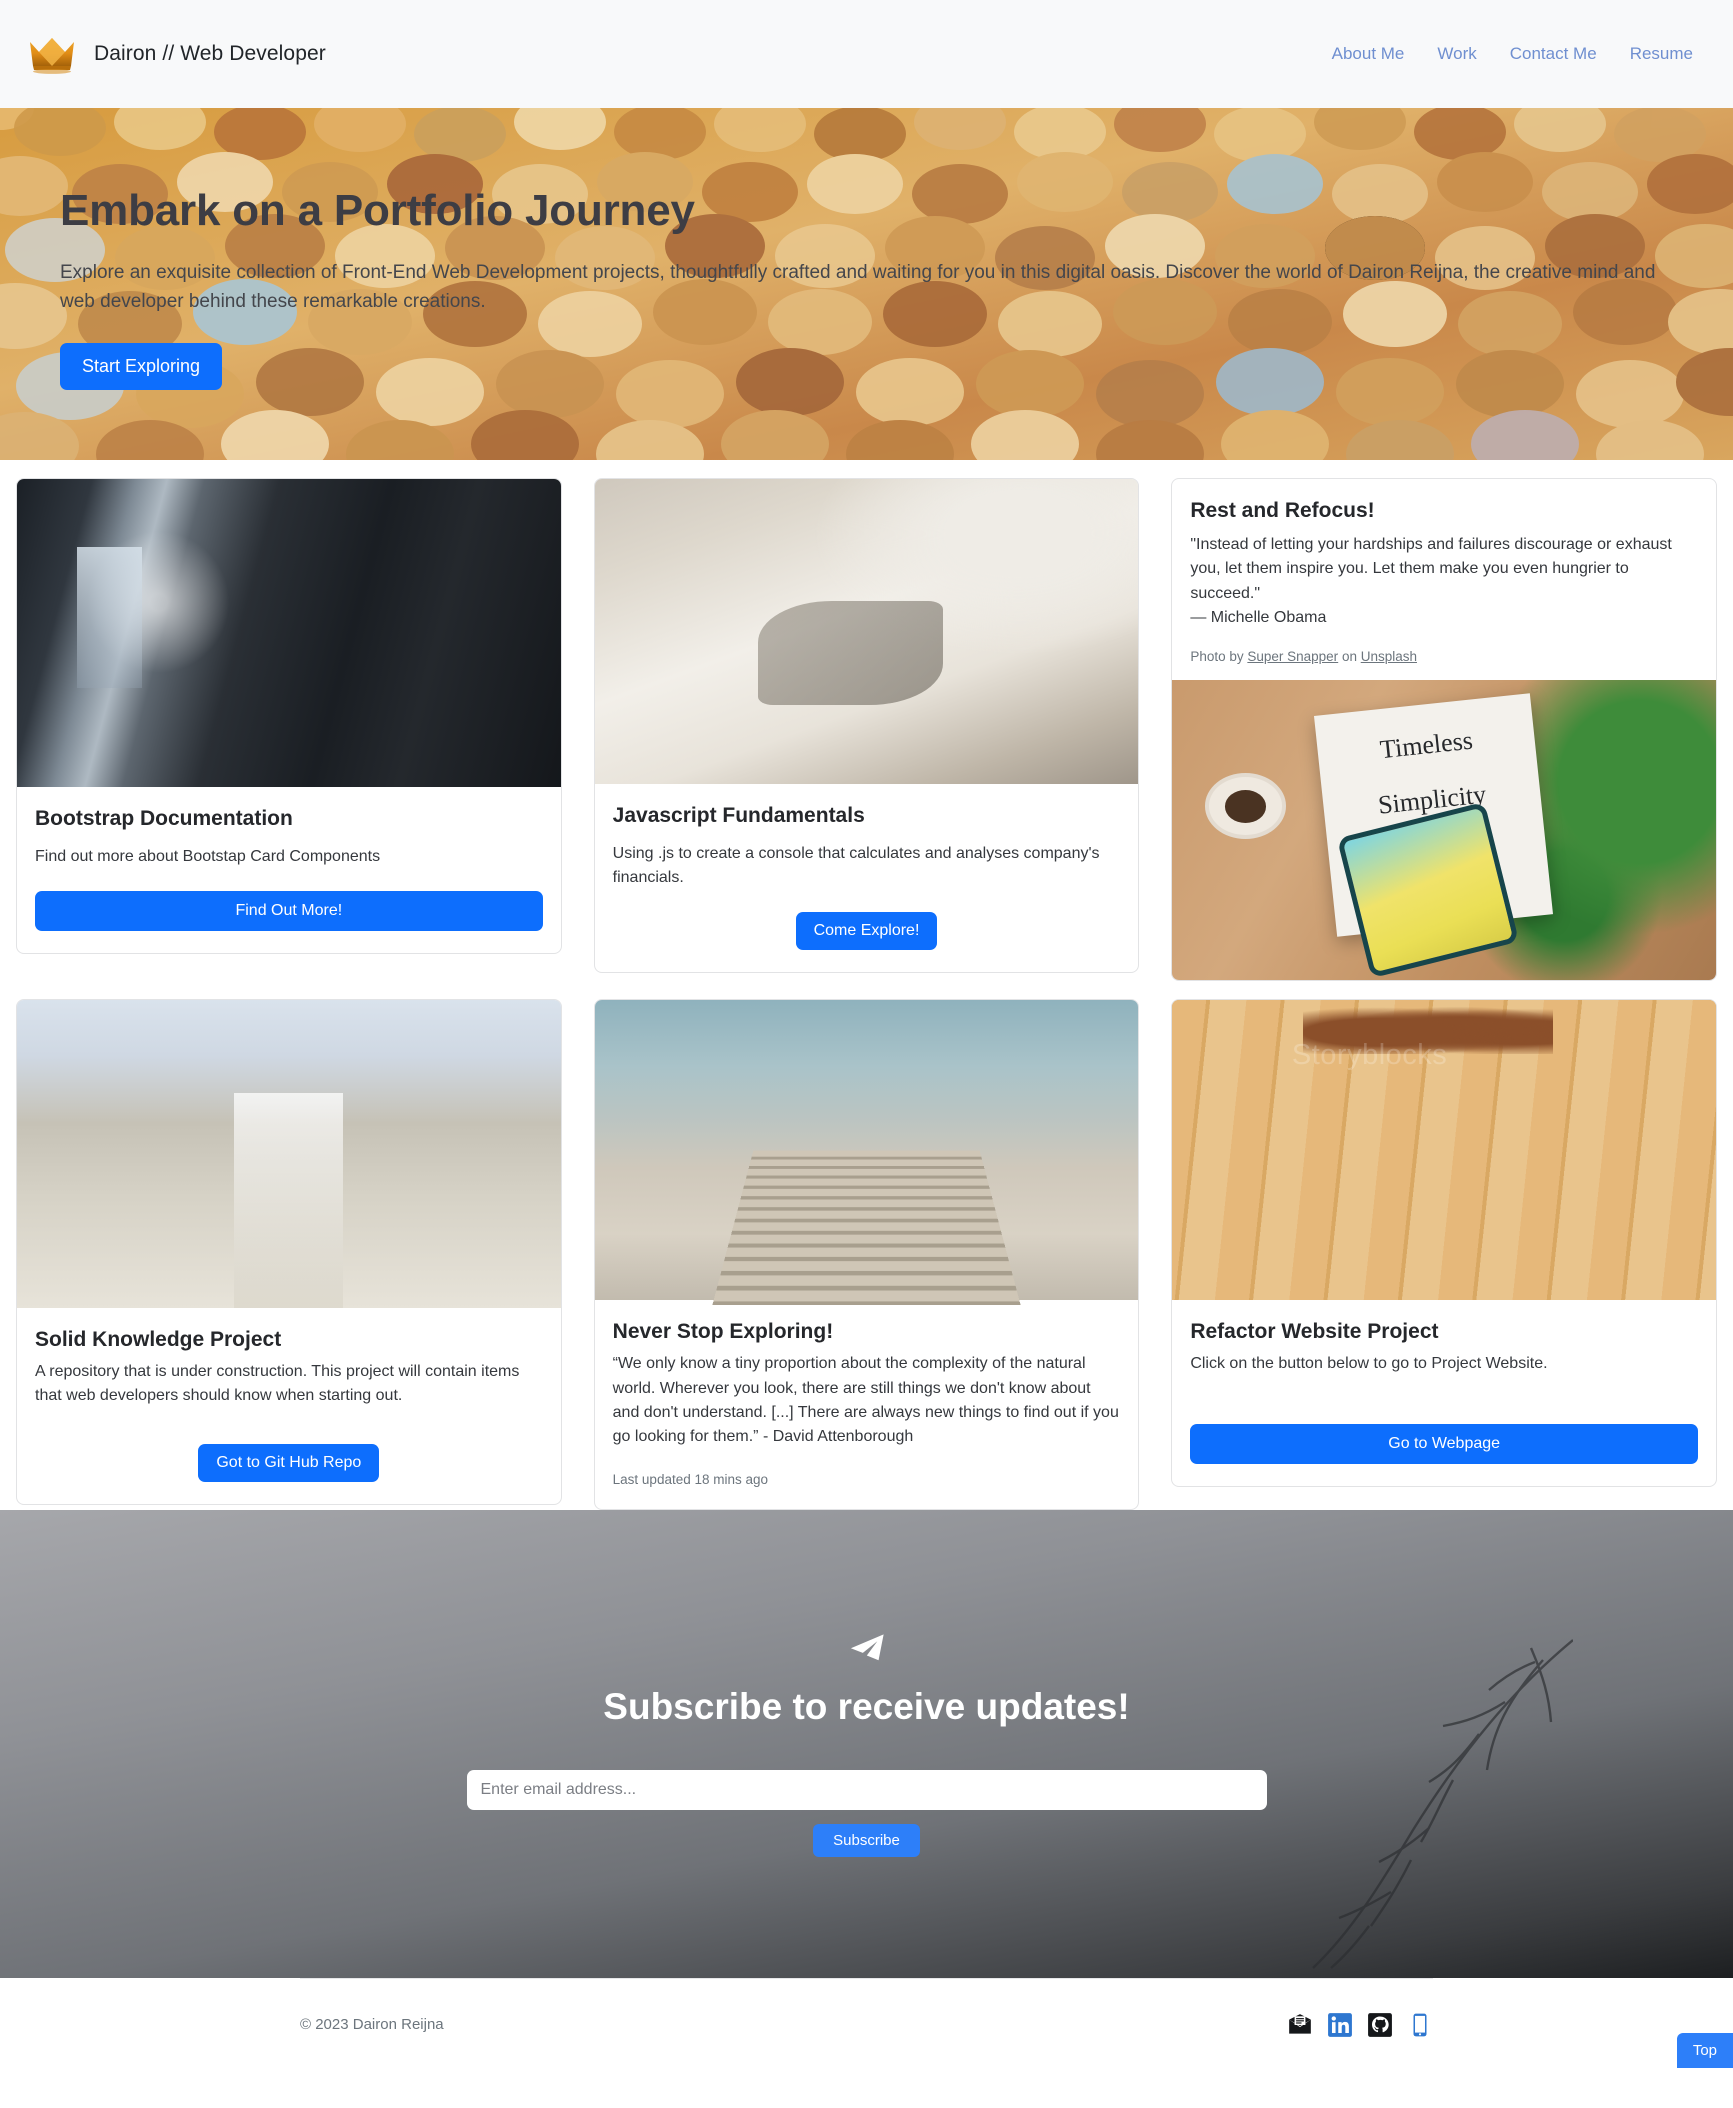 The width and height of the screenshot is (1733, 2108). I want to click on nav-link-resume: Resume, so click(1661, 54).